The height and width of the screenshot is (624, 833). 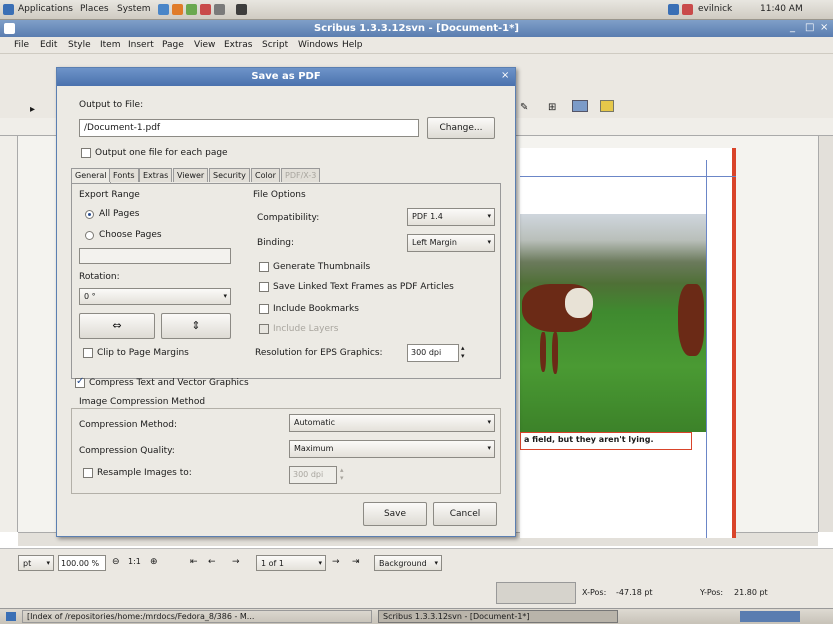 What do you see at coordinates (416, 594) in the screenshot?
I see `position-bar: X-Pos: -47.18 pt Y-Pos: 21.80 pt` at bounding box center [416, 594].